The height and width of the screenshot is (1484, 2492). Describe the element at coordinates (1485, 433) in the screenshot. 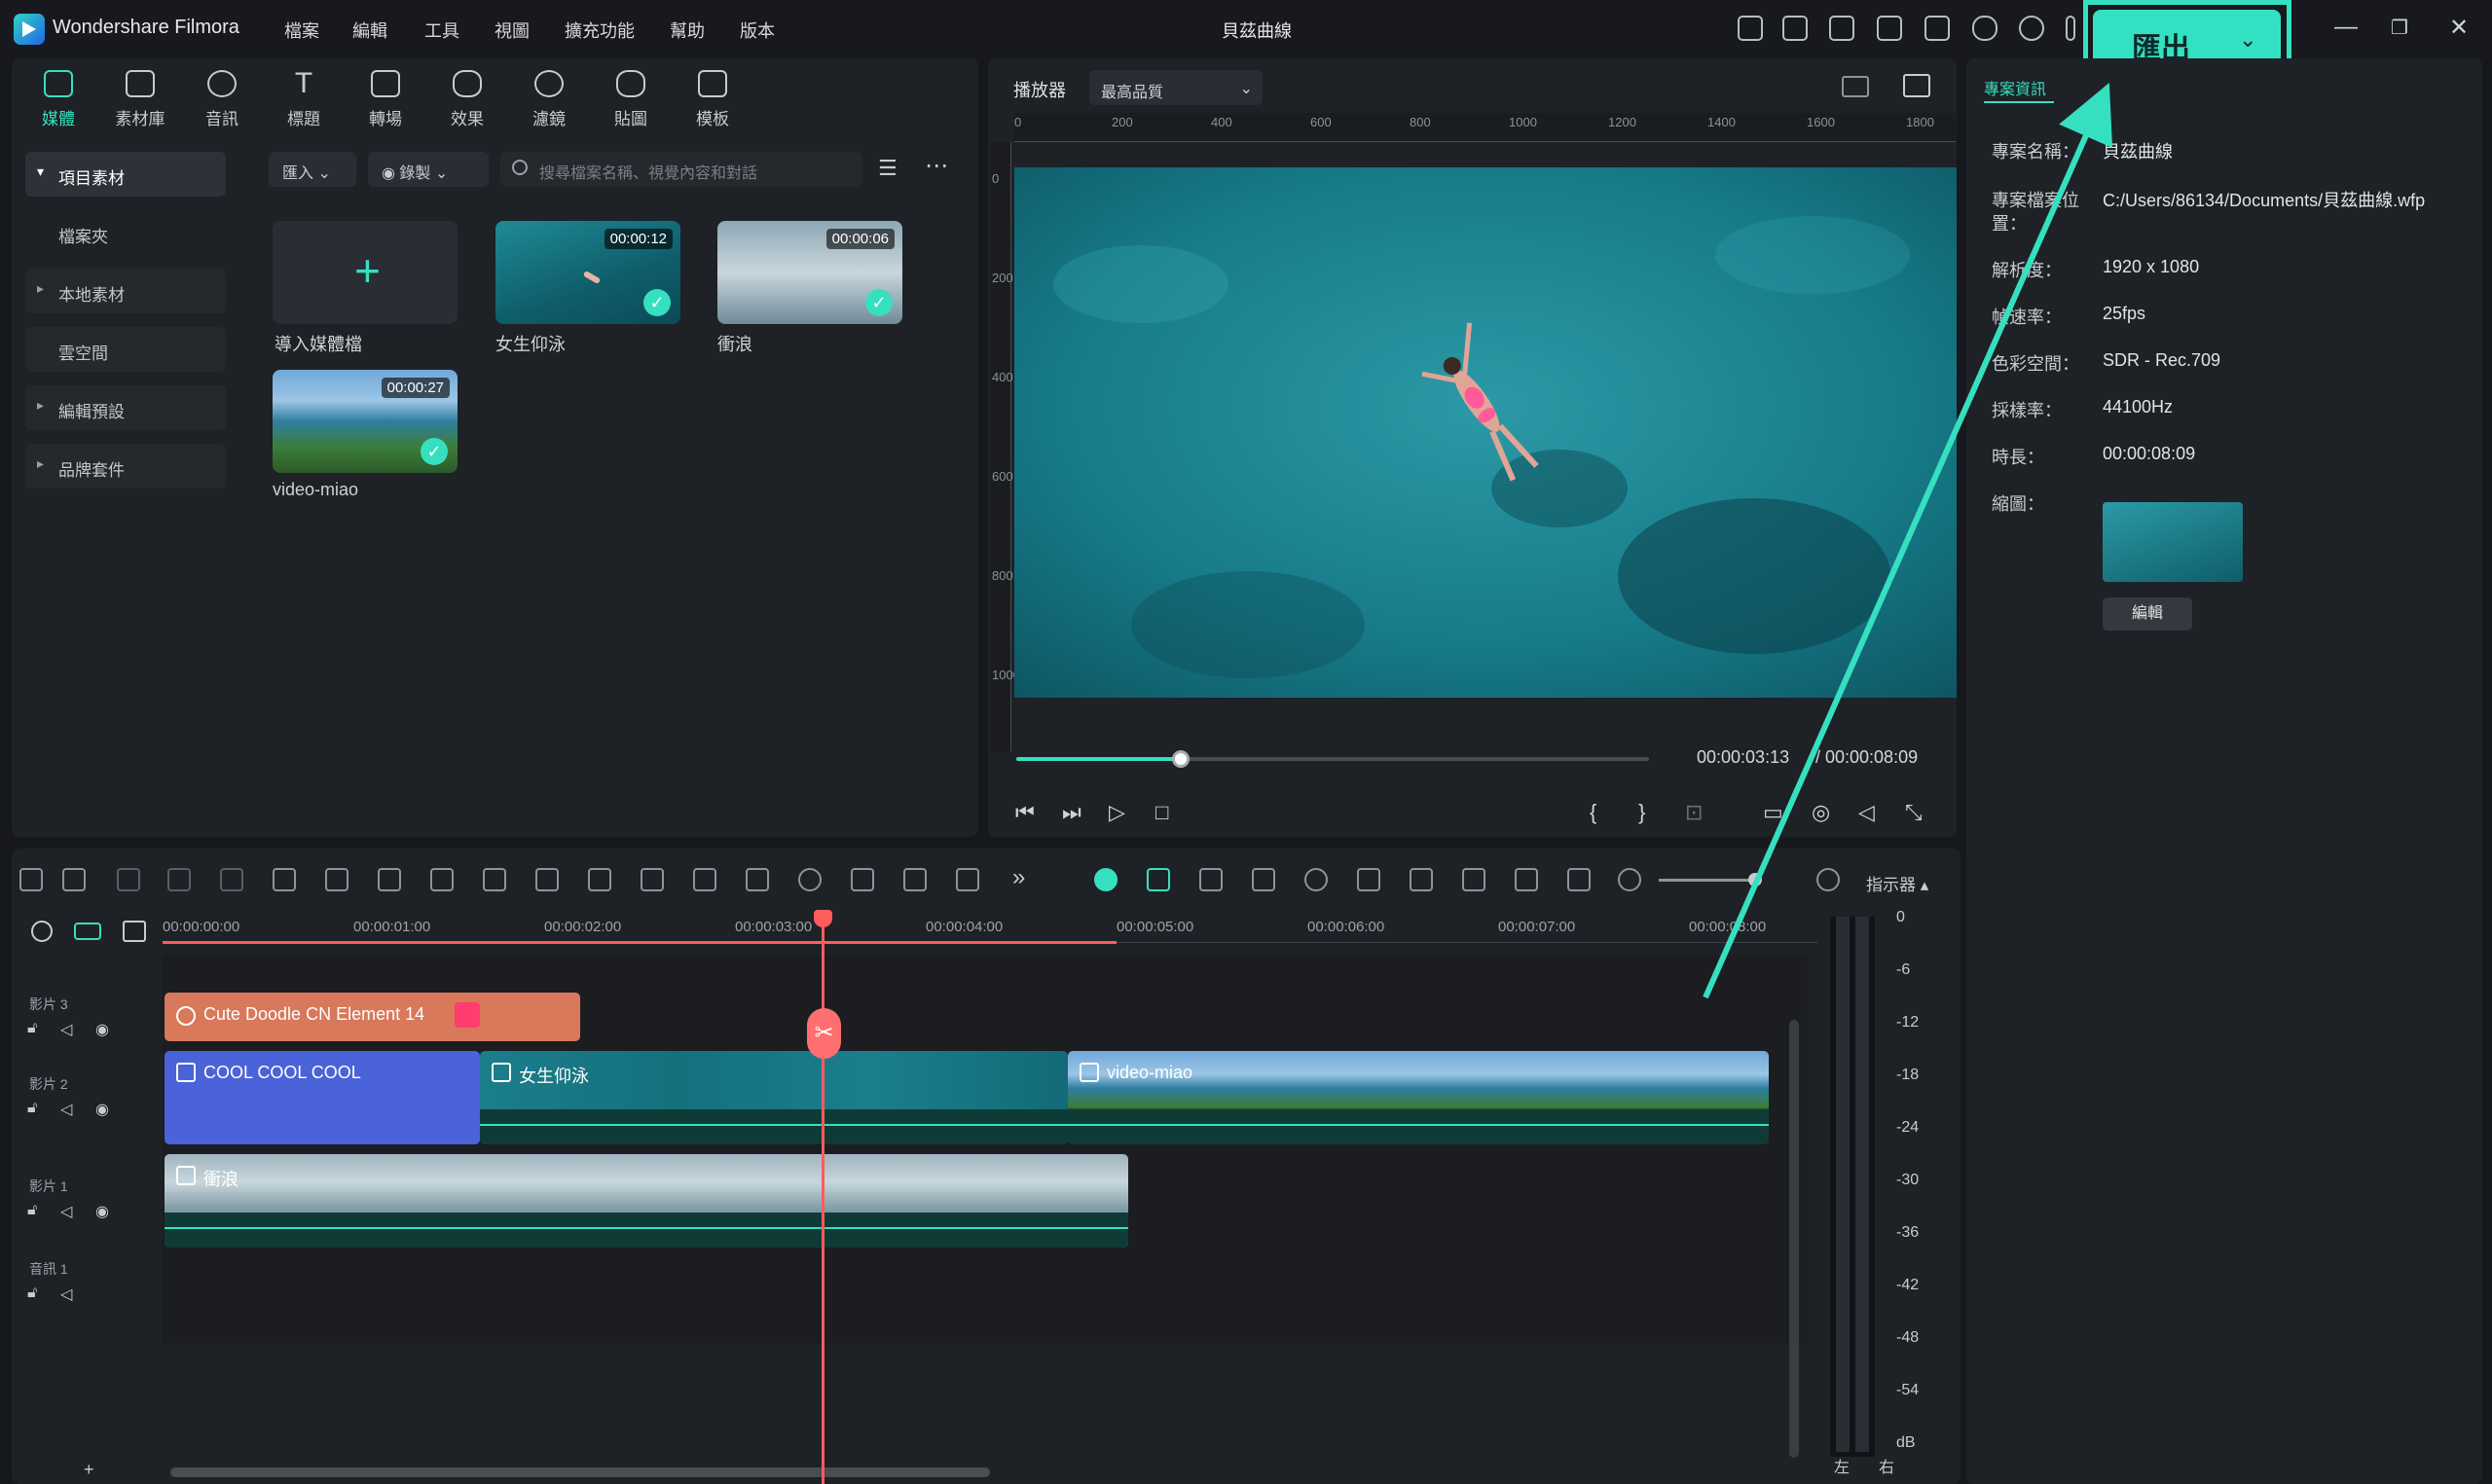

I see `video-preview` at that location.